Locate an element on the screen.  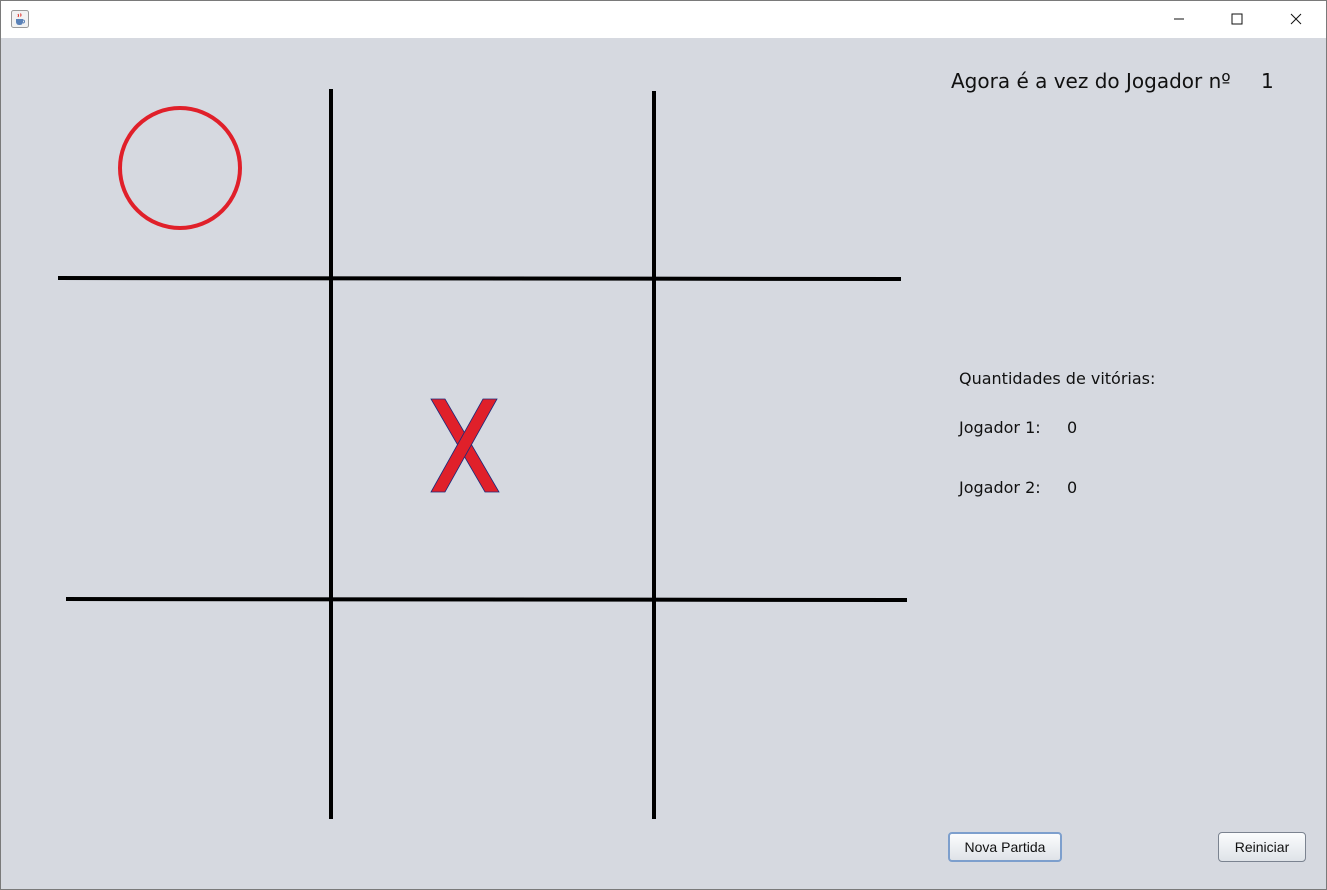
player-2-label: Jogador 2: is located at coordinates (1000, 487).